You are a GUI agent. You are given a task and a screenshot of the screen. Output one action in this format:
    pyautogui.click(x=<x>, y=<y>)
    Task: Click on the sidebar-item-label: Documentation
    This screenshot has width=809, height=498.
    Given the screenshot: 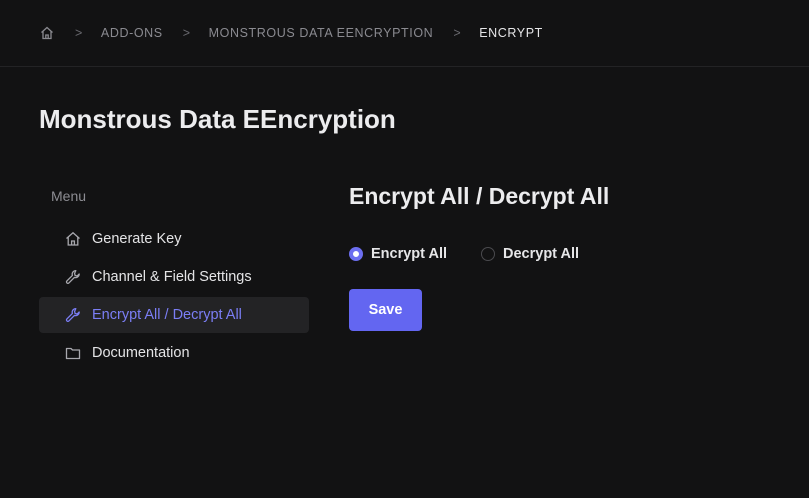 What is the action you would take?
    pyautogui.click(x=141, y=353)
    